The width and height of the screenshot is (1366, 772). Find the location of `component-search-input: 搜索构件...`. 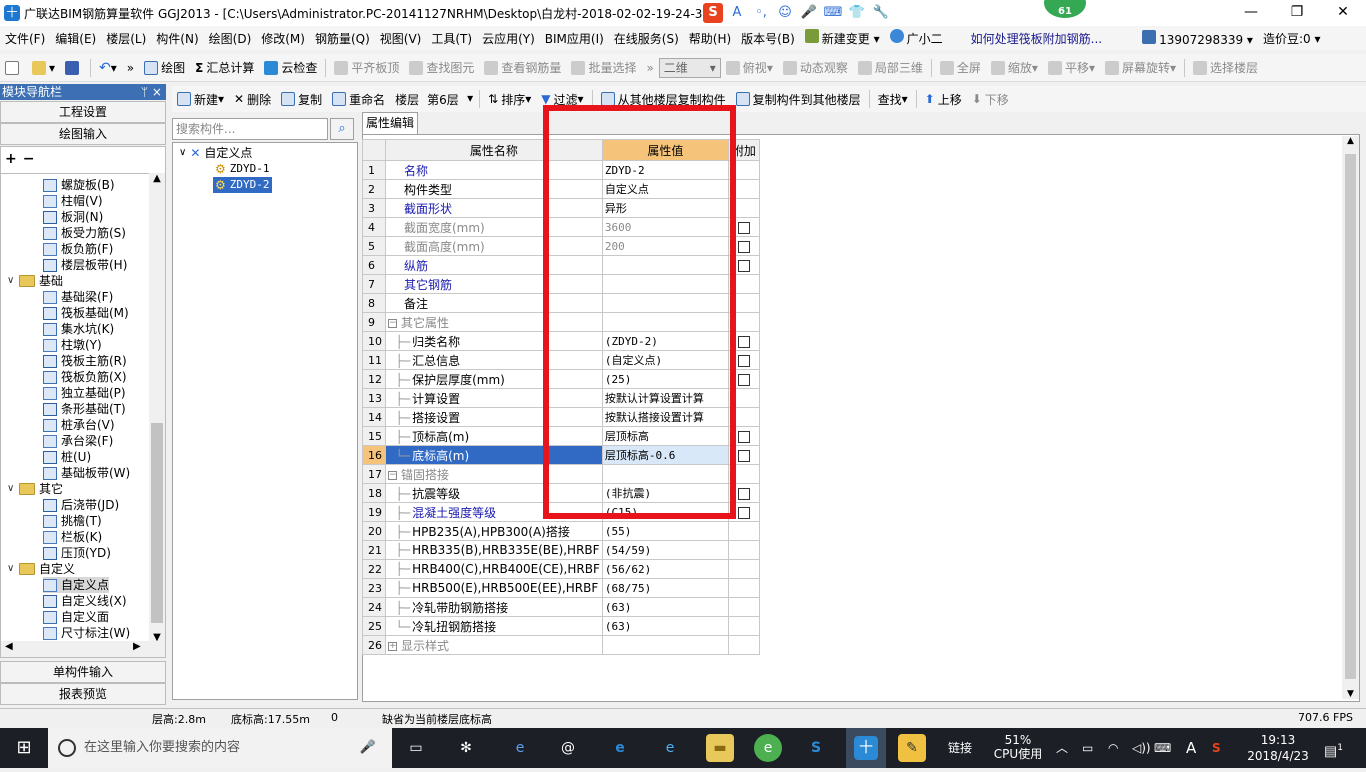

component-search-input: 搜索构件... is located at coordinates (250, 129).